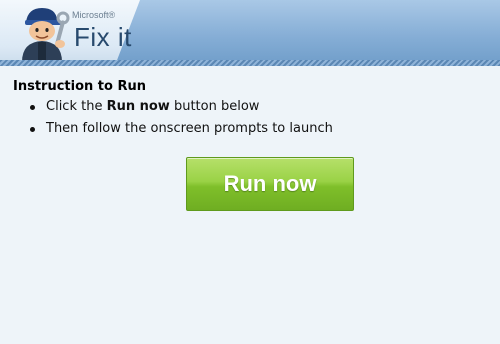  Describe the element at coordinates (270, 184) in the screenshot. I see `run-now-button: Run now` at that location.